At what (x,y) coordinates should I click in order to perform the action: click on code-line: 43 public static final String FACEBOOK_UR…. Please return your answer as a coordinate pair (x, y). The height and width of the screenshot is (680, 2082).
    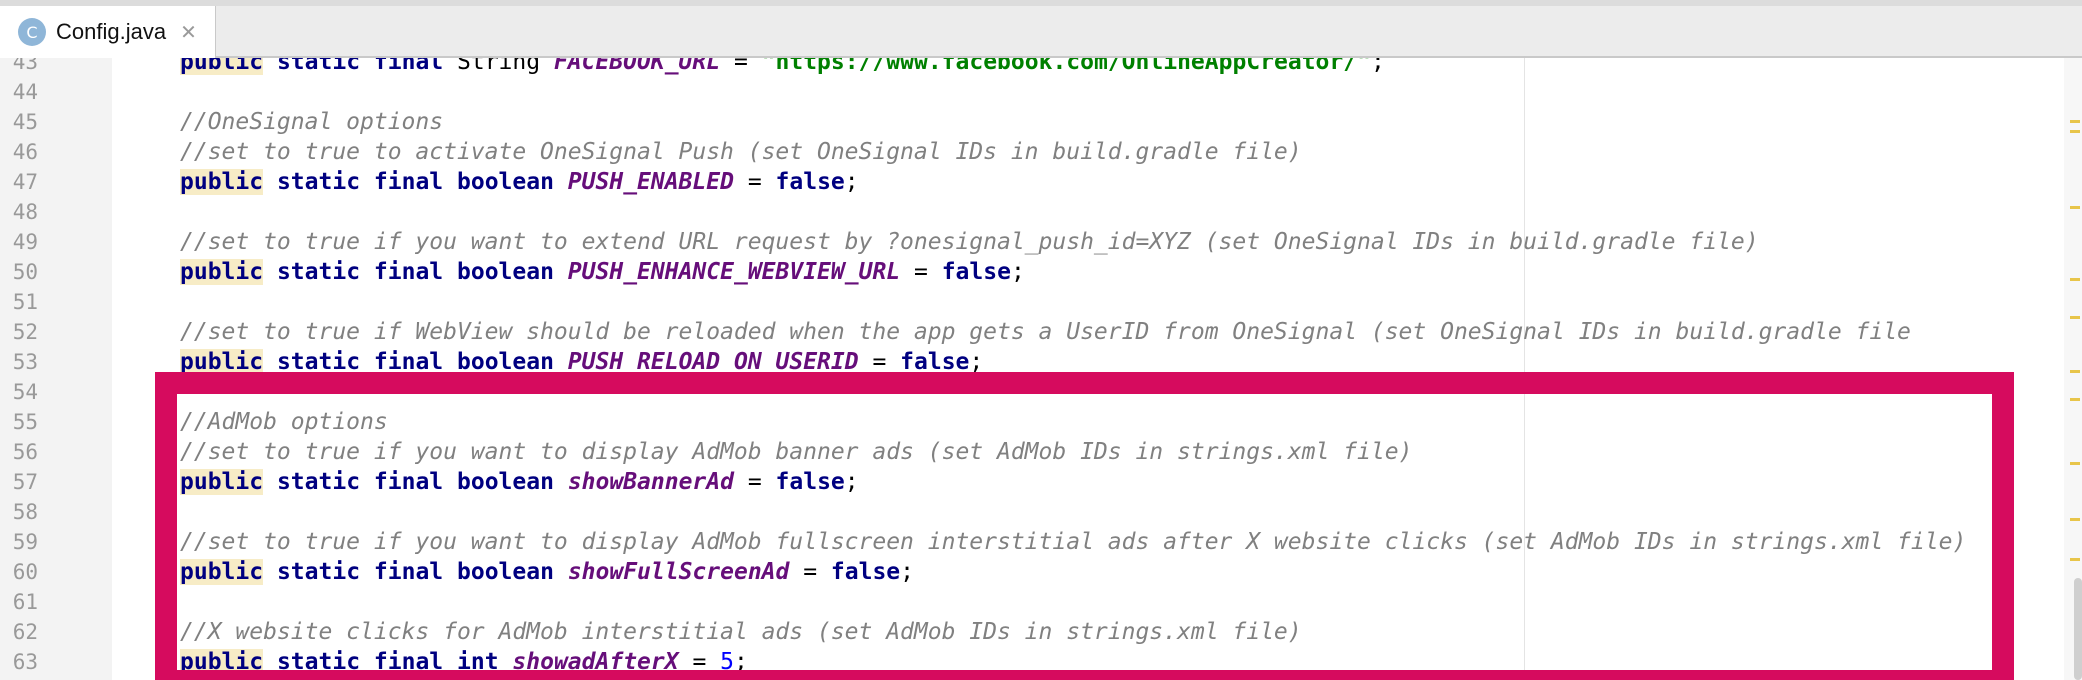
    Looking at the image, I should click on (1041, 67).